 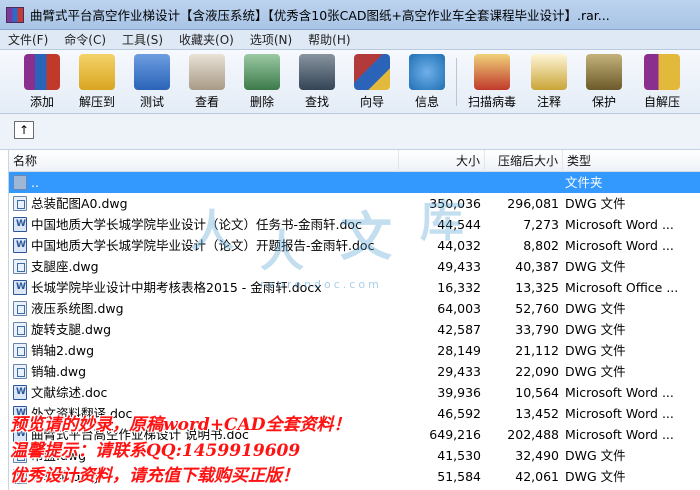 I want to click on file-packed-size, so click(x=522, y=182).